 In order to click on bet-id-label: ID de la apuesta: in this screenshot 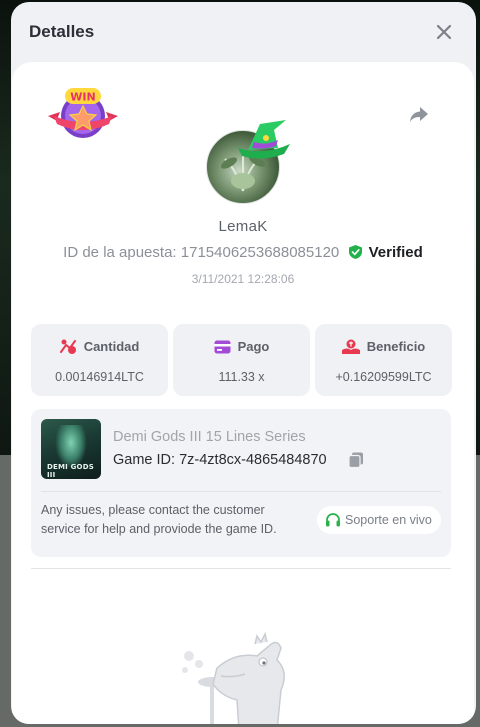, I will do `click(120, 252)`.